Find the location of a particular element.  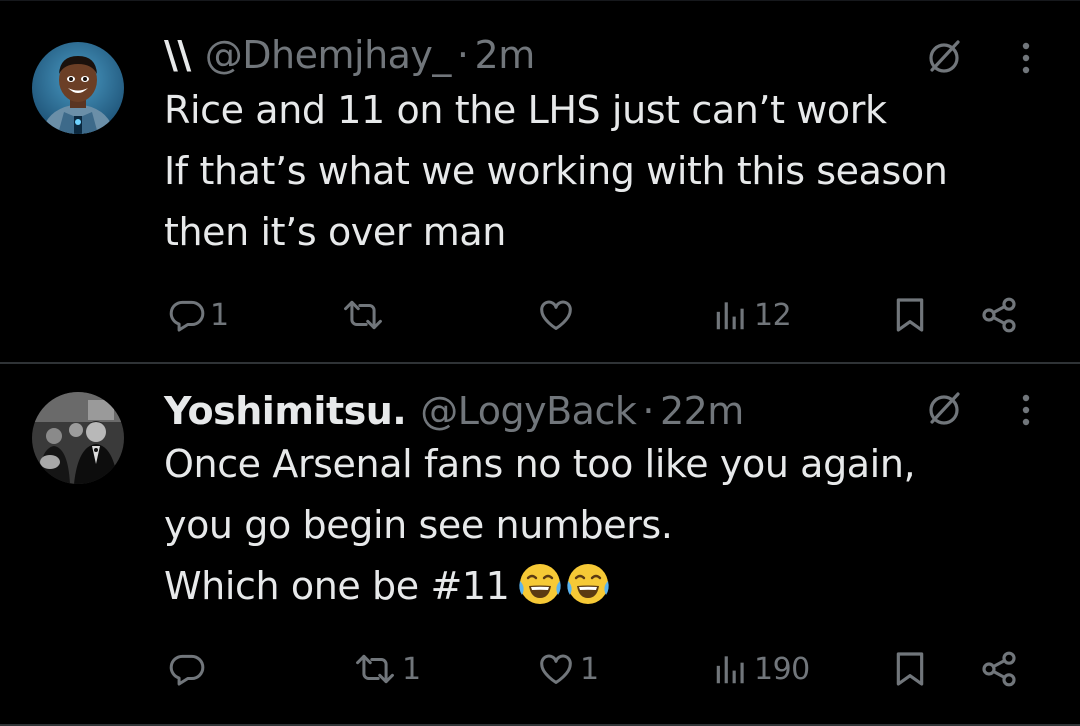

reply-button is located at coordinates (189, 669).